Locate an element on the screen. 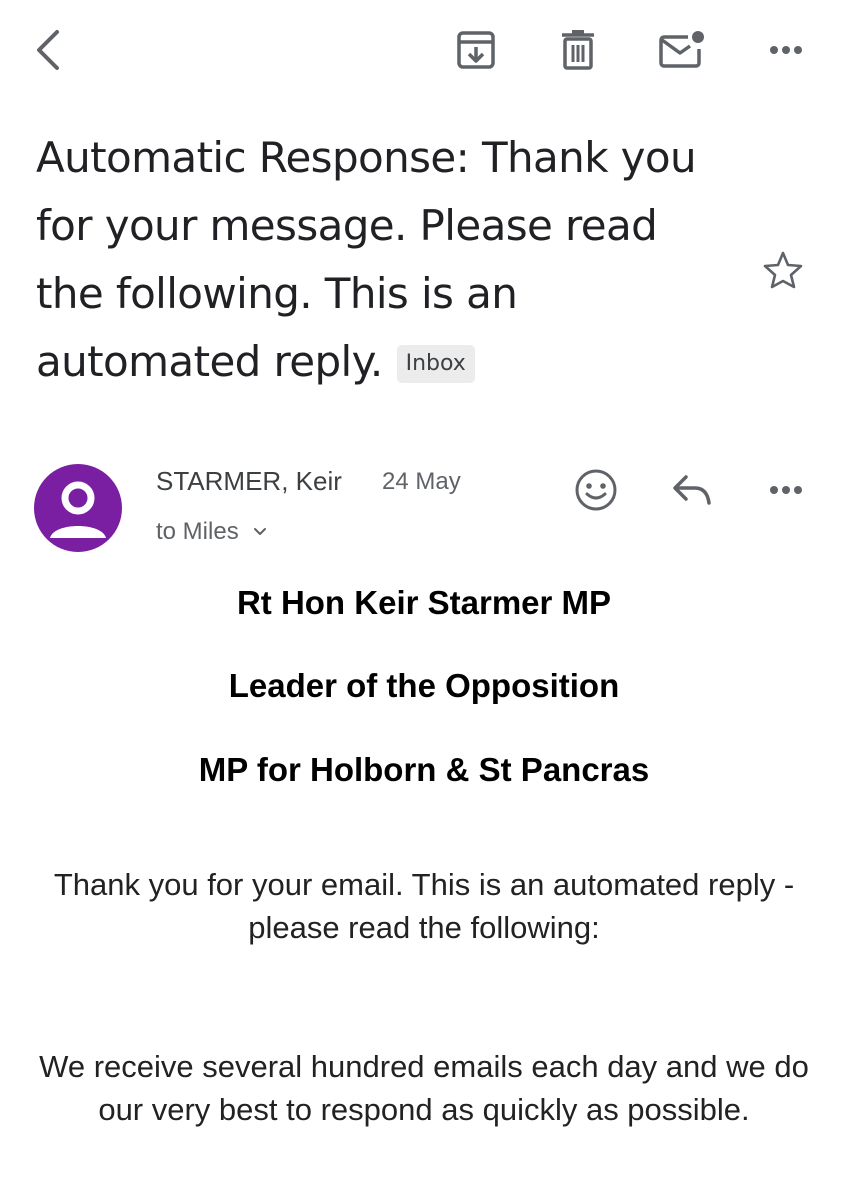 The width and height of the screenshot is (848, 1200). sender-avatar is located at coordinates (78, 508).